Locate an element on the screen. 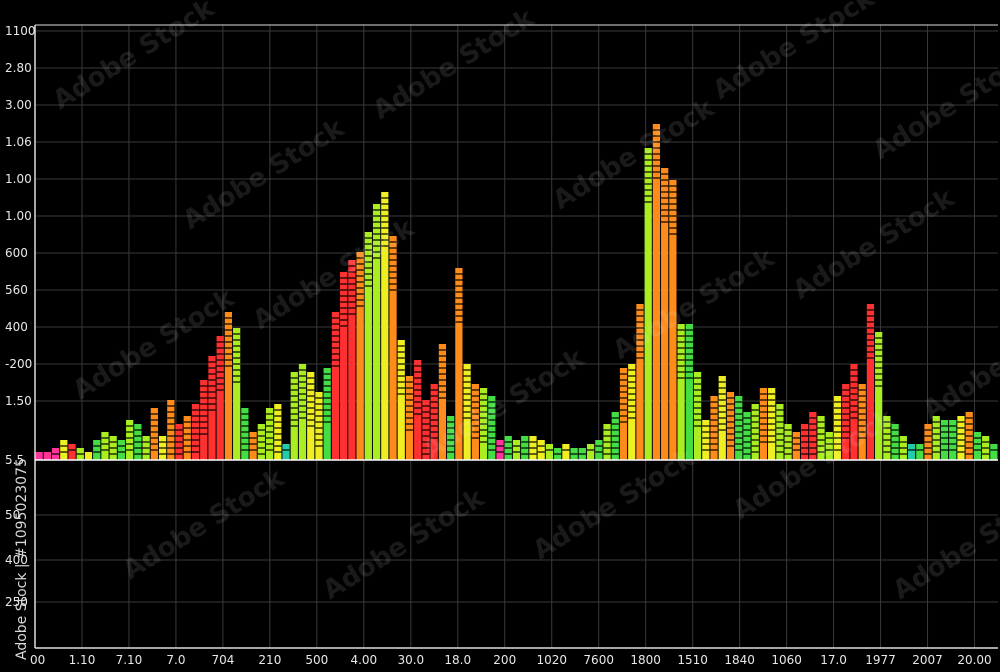 This screenshot has width=1000, height=672. x-tick-label: 17.0 is located at coordinates (833, 660).